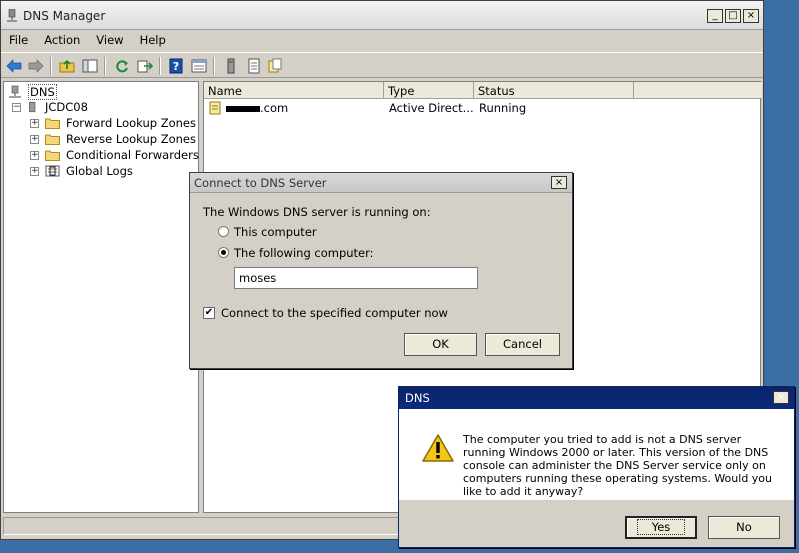 The height and width of the screenshot is (553, 799). What do you see at coordinates (12, 15) in the screenshot?
I see `dns-app-icon` at bounding box center [12, 15].